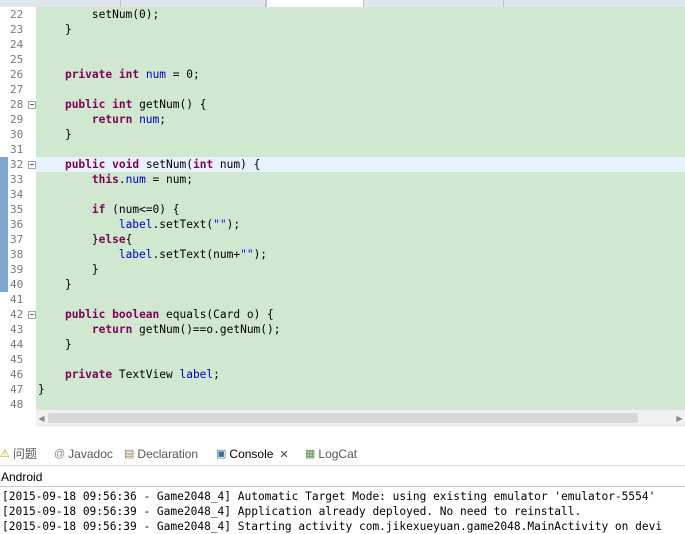 Image resolution: width=685 pixels, height=534 pixels. Describe the element at coordinates (98, 14) in the screenshot. I see `code-text: setNum(0);` at that location.